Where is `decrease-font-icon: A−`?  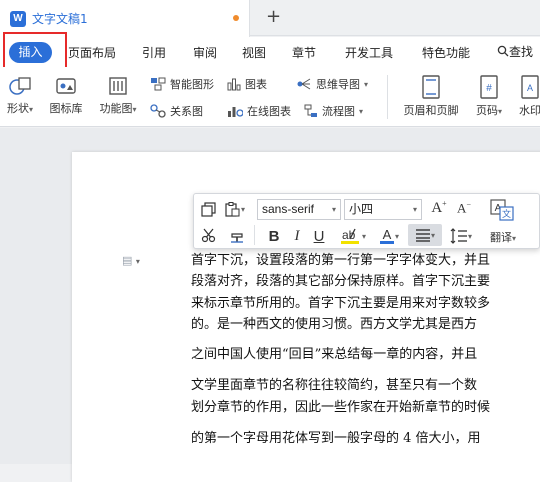 decrease-font-icon: A− is located at coordinates (464, 207).